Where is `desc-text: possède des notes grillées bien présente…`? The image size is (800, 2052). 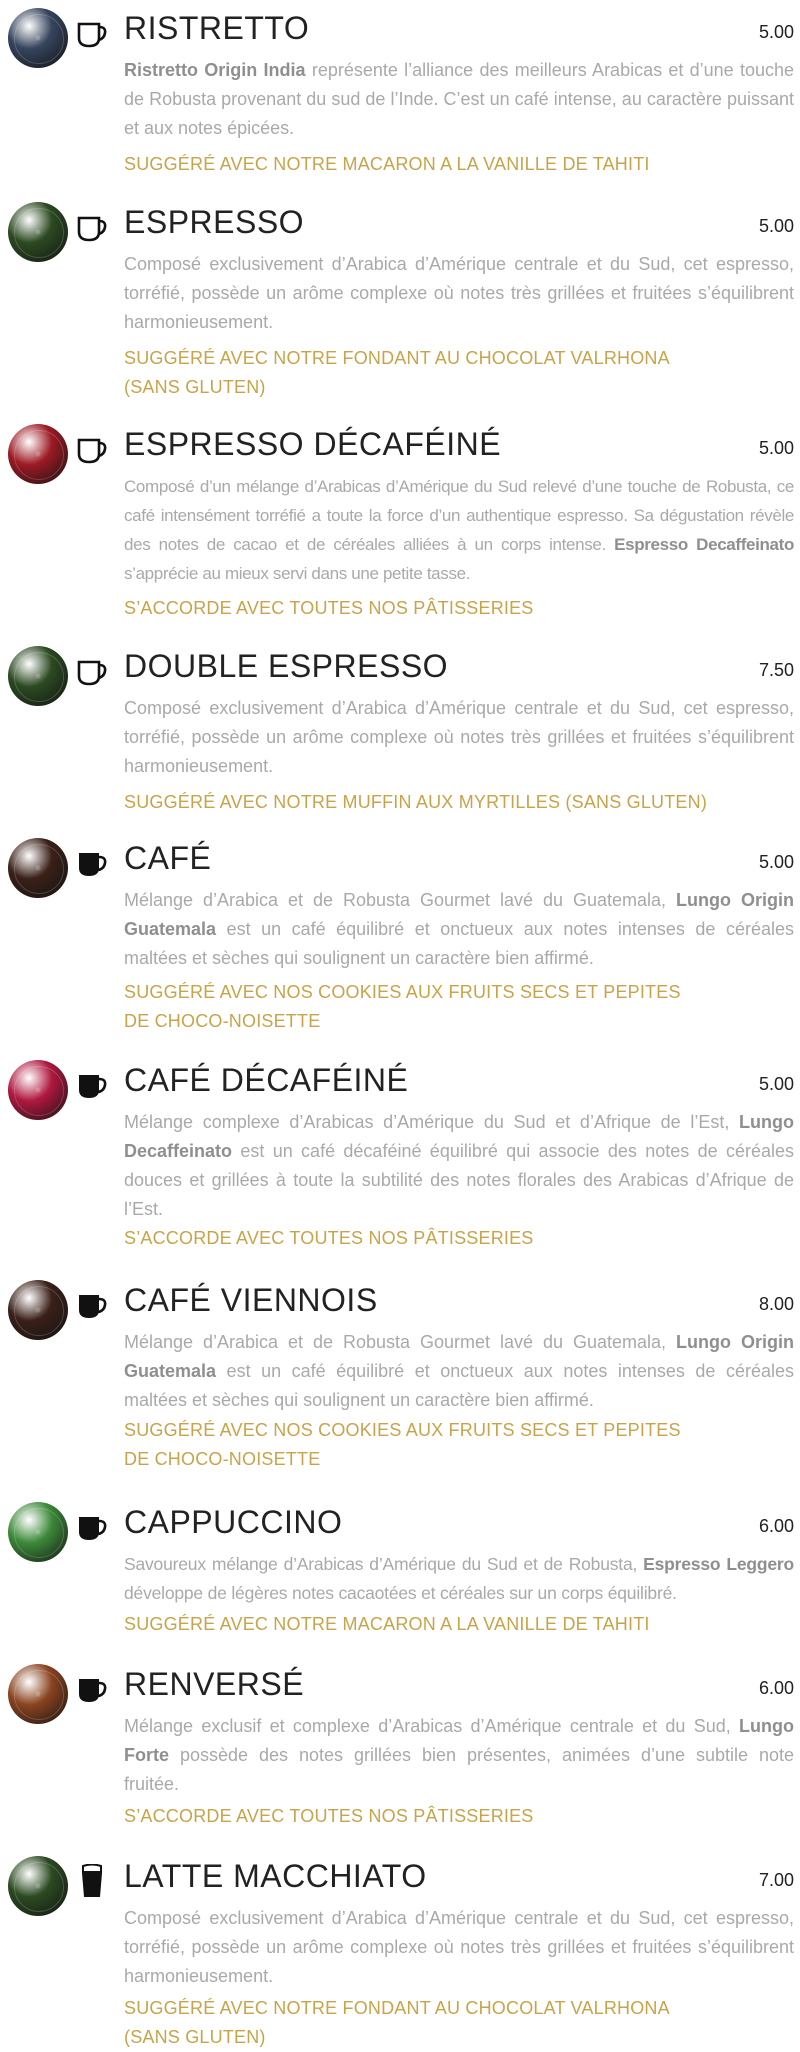
desc-text: possède des notes grillées bien présente… is located at coordinates (459, 1769).